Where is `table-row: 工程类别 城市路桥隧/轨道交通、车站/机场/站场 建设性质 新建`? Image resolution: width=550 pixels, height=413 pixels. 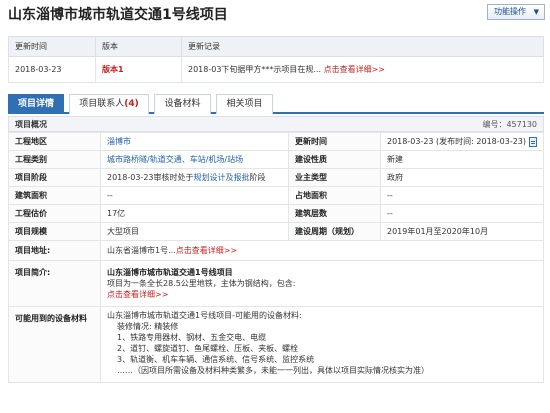
table-row: 工程类别 城市路桥隧/轨道交通、车站/机场/站场 建设性质 新建 is located at coordinates (276, 159).